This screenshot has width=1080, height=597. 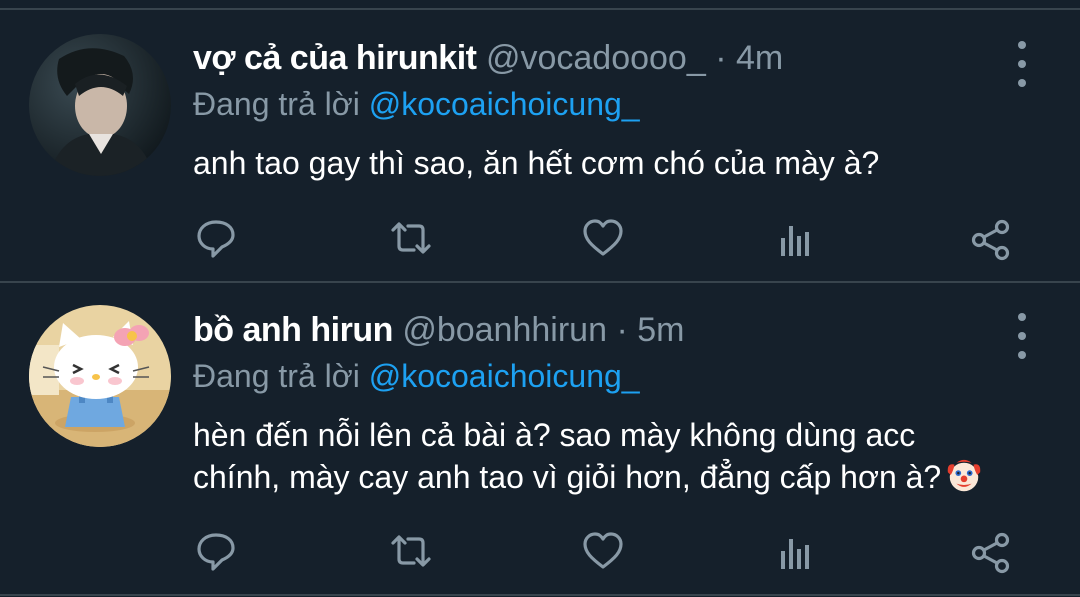 I want to click on tweet-header: vợ cả của hirunkit @vocadoooo_ · 4m, so click(x=488, y=58).